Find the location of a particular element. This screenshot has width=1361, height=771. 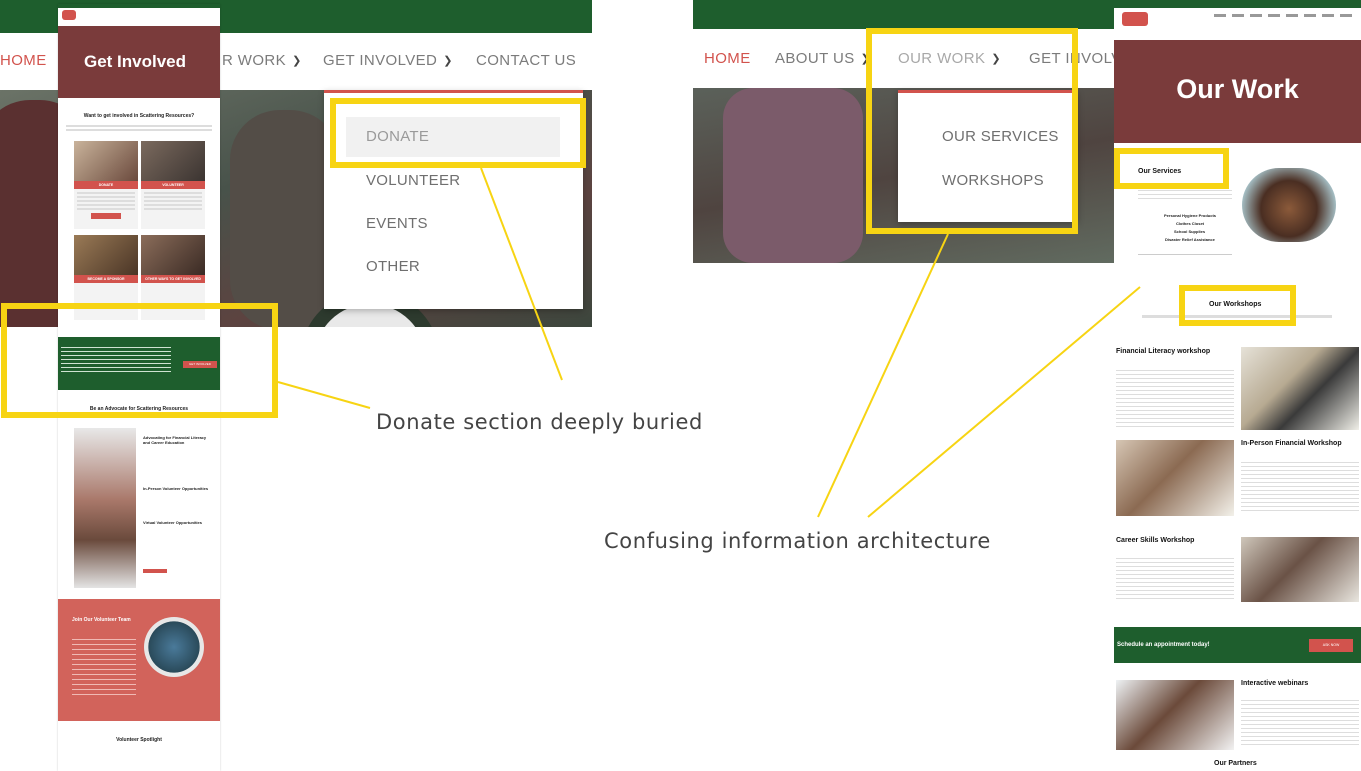

our-work-dropdown-highlight-box is located at coordinates (972, 131).